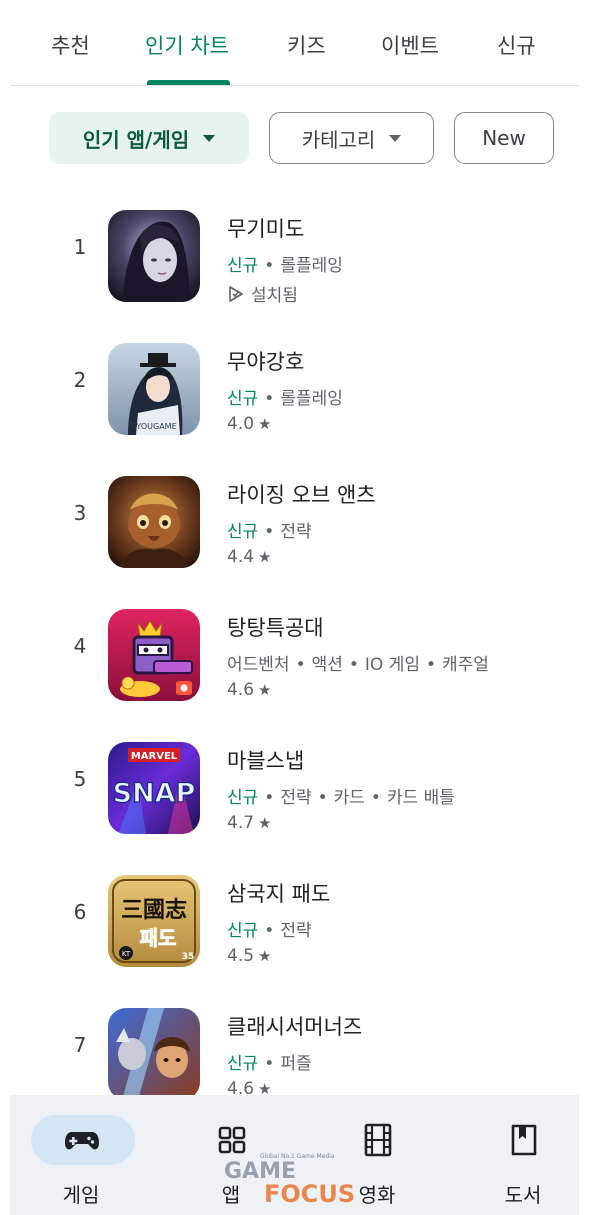 The image size is (589, 1215). Describe the element at coordinates (231, 1195) in the screenshot. I see `nav-label: 앱` at that location.